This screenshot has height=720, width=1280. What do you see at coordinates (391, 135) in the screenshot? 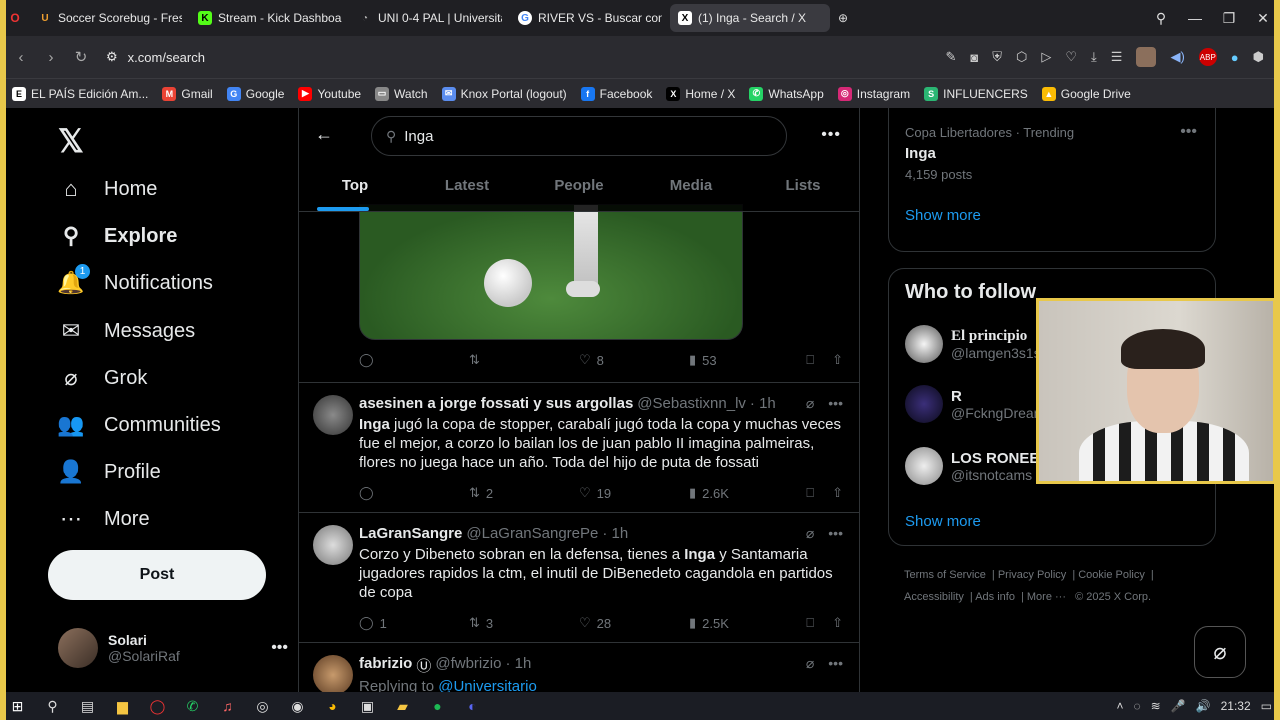
I see `search-icon: ⚲` at bounding box center [391, 135].